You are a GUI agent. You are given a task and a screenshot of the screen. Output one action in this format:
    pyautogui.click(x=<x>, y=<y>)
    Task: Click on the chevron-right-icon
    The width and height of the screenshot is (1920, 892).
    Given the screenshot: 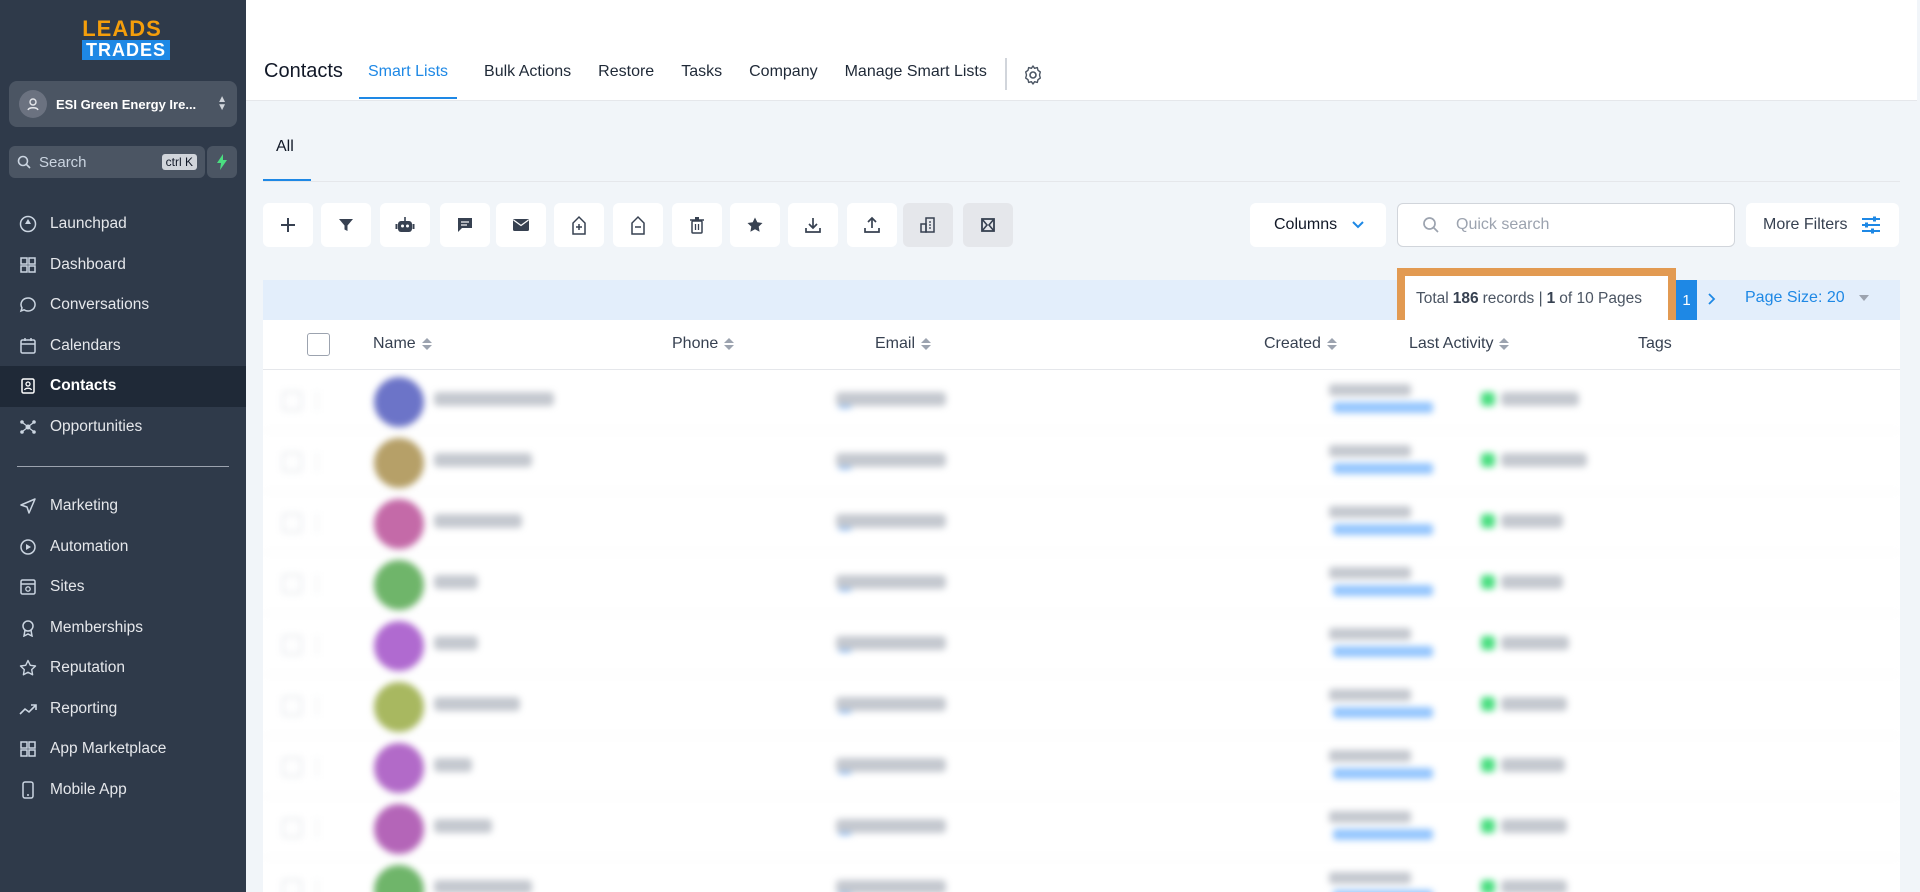 What is the action you would take?
    pyautogui.click(x=1712, y=299)
    